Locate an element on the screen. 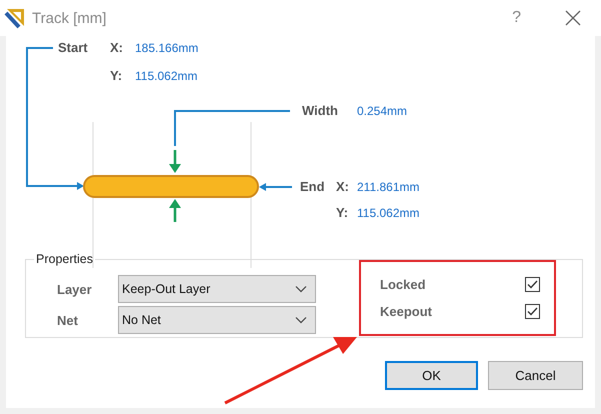  checkbox-label: Locked is located at coordinates (403, 284).